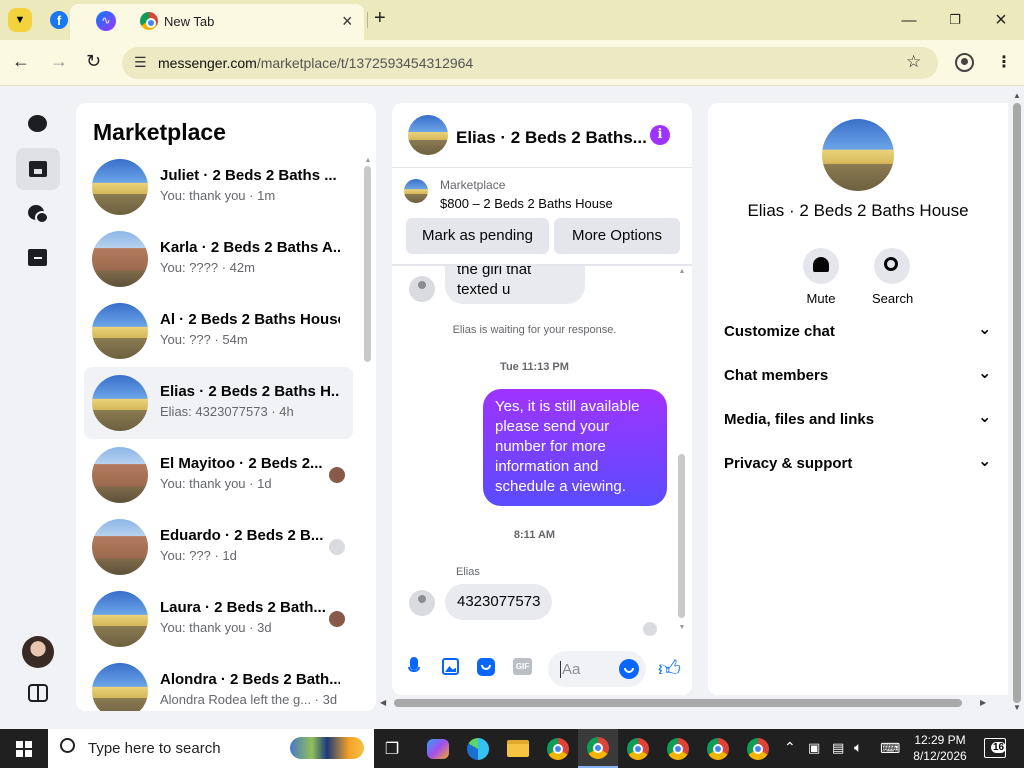 Image resolution: width=1024 pixels, height=768 pixels. Describe the element at coordinates (858, 432) in the screenshot. I see `details-section-row: Media, files and links ⌄` at that location.